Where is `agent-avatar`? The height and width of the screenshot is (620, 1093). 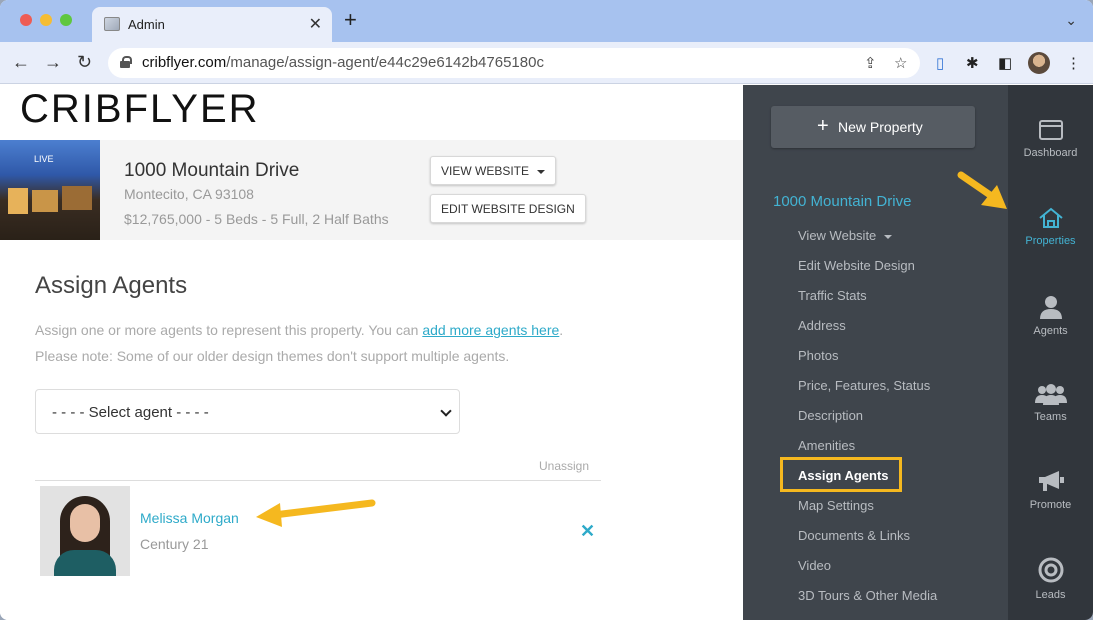 agent-avatar is located at coordinates (85, 531).